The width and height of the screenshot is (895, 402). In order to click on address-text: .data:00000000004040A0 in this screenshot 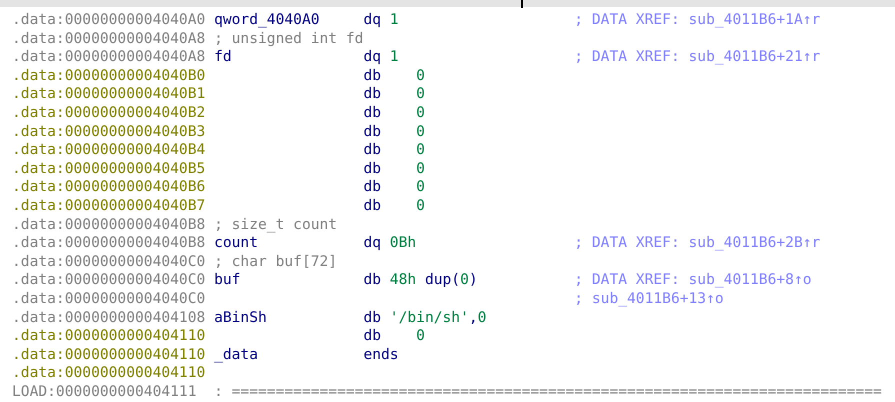, I will do `click(109, 20)`.